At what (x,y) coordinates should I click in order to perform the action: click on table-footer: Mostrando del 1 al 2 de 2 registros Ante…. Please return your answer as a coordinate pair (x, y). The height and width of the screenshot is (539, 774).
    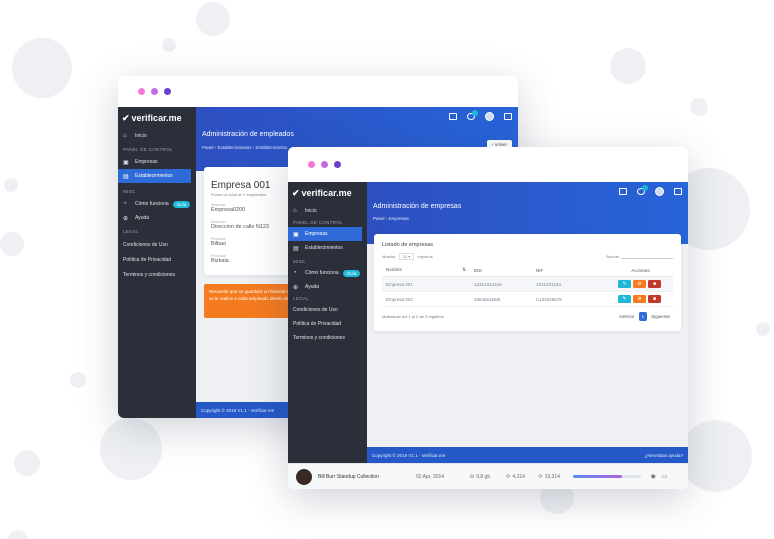
    Looking at the image, I should click on (527, 316).